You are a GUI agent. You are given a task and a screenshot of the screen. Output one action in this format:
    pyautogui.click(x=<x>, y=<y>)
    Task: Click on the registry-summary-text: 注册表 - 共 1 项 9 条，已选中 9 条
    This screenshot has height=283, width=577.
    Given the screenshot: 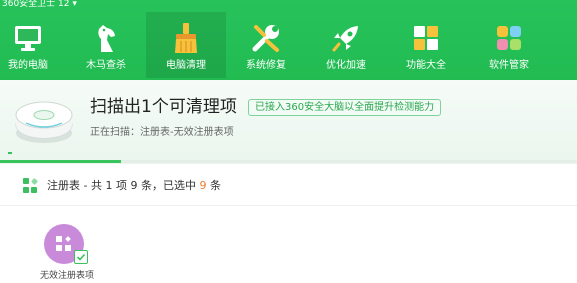 What is the action you would take?
    pyautogui.click(x=134, y=186)
    